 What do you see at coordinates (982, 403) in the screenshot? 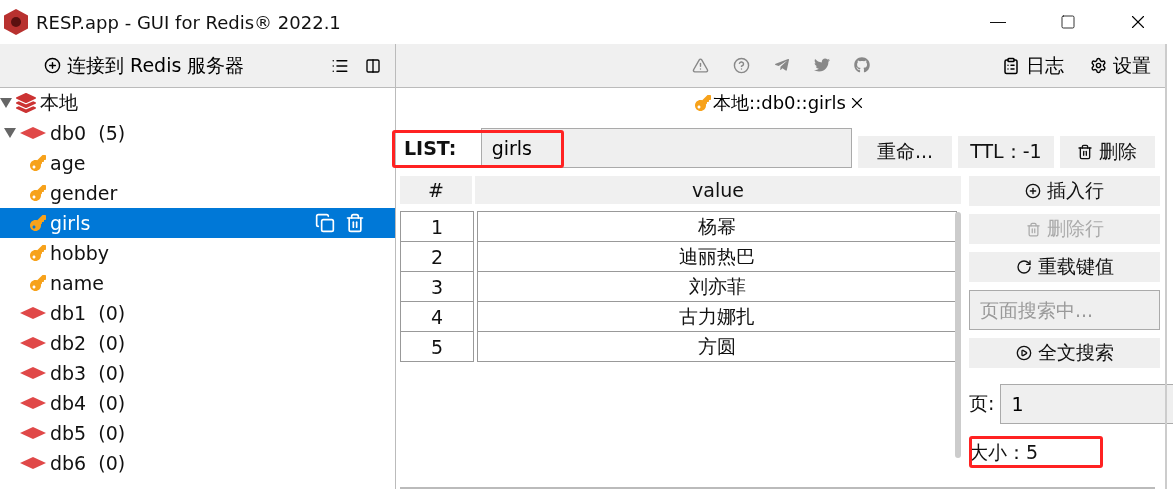
I see `page-label: 页:` at bounding box center [982, 403].